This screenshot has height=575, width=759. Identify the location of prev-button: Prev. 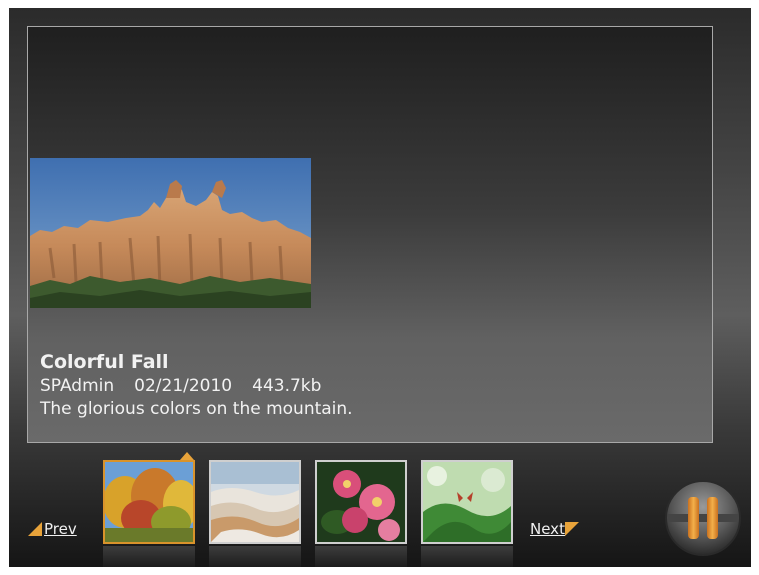
(52, 529).